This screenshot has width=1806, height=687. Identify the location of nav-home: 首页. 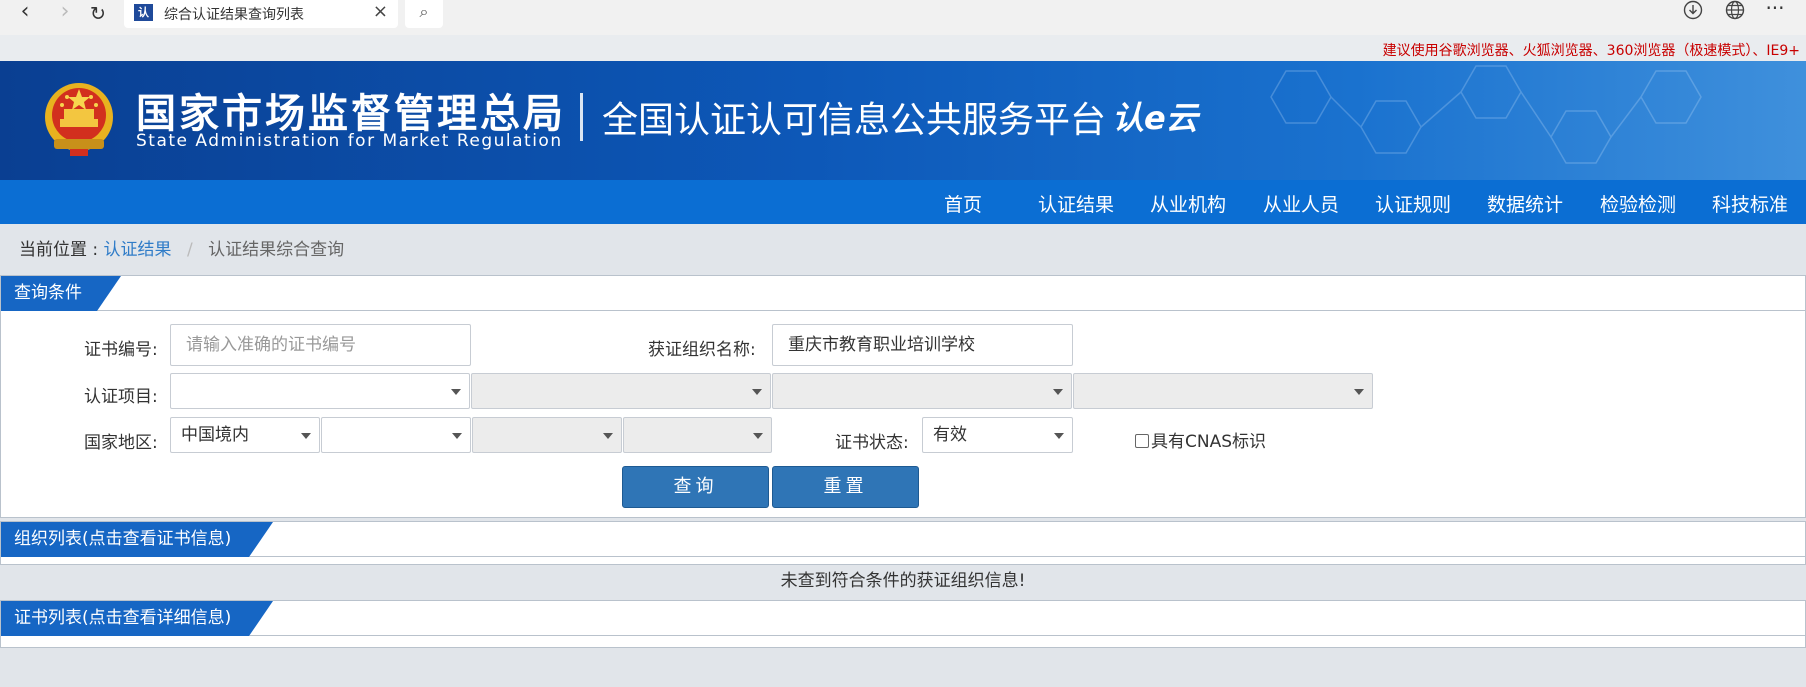
(963, 203).